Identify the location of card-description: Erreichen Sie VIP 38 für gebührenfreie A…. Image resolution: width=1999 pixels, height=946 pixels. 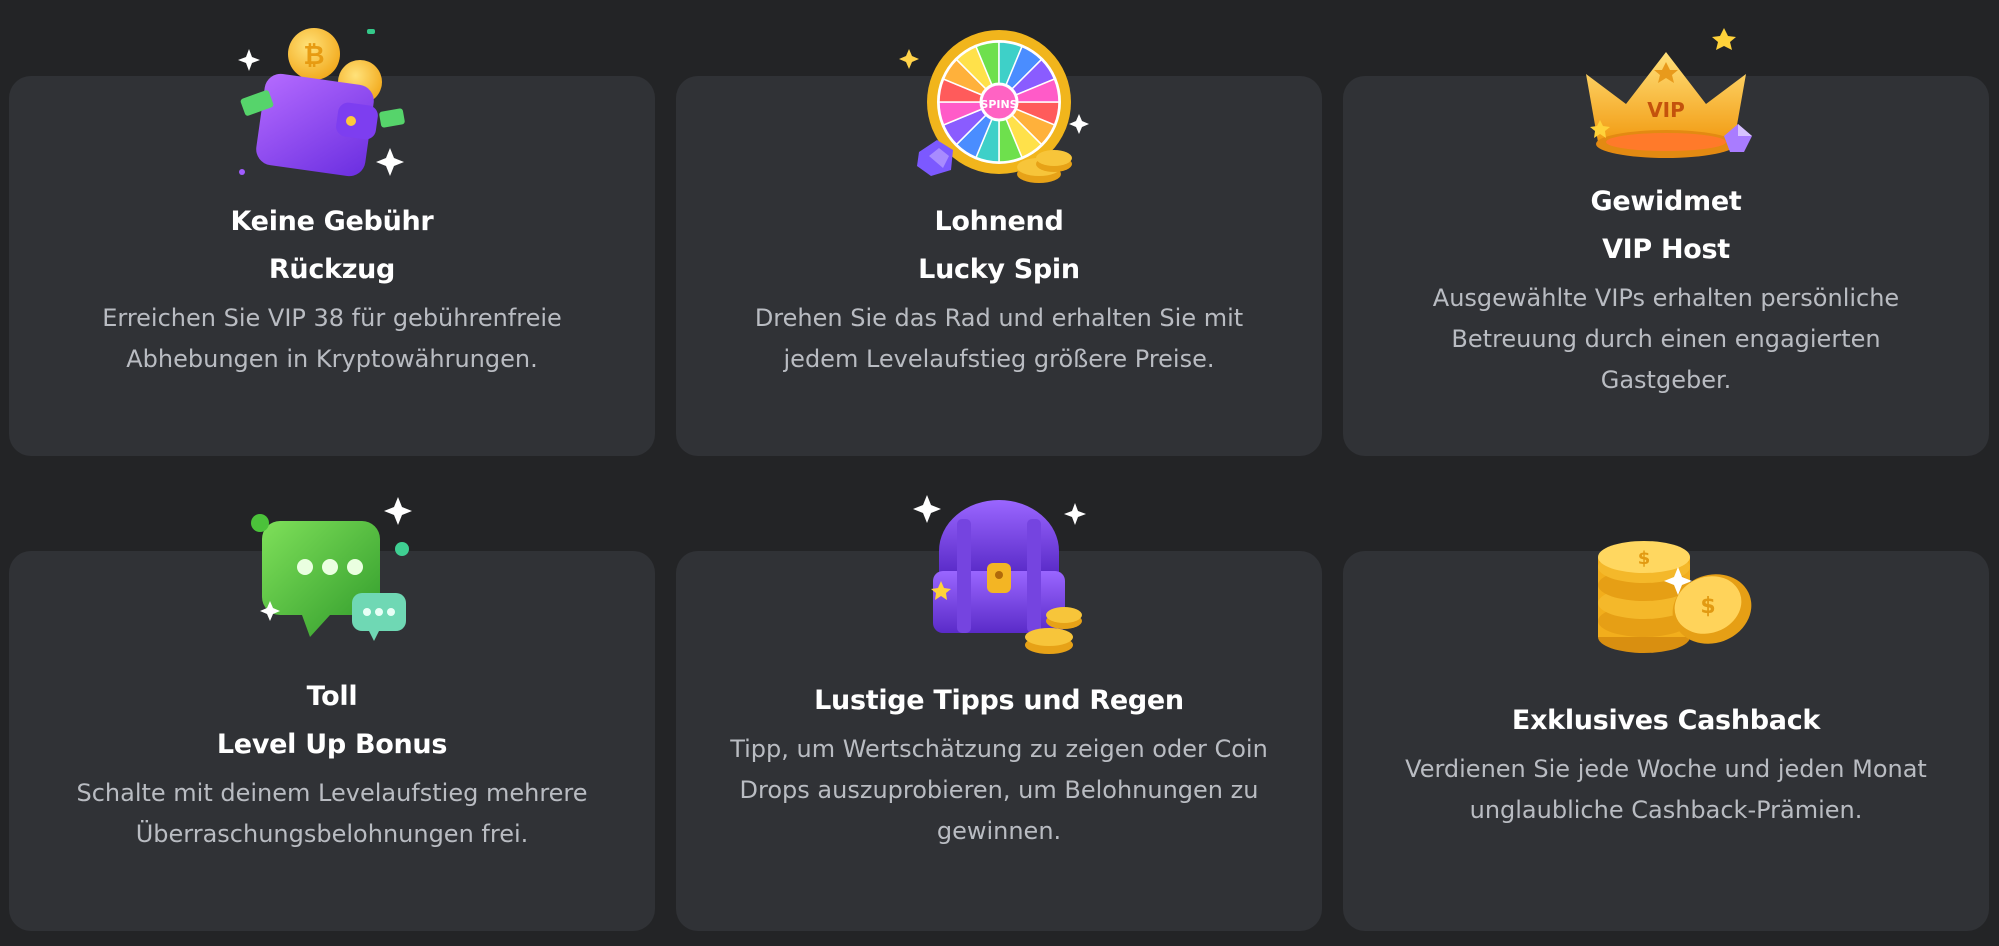
(332, 339).